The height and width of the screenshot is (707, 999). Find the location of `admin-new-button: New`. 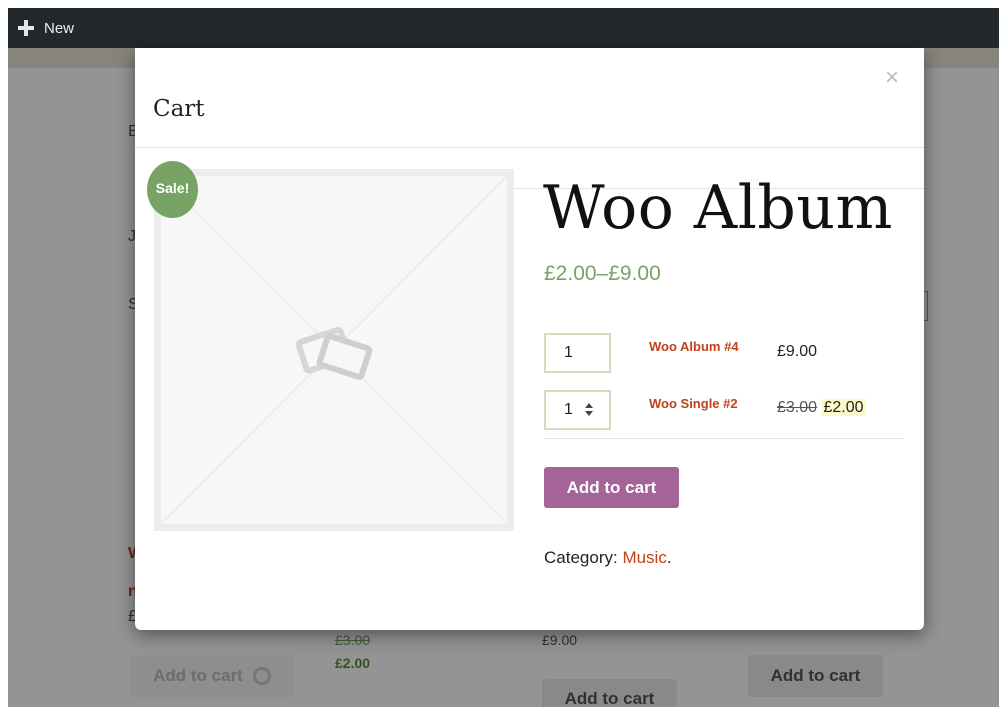

admin-new-button: New is located at coordinates (41, 28).